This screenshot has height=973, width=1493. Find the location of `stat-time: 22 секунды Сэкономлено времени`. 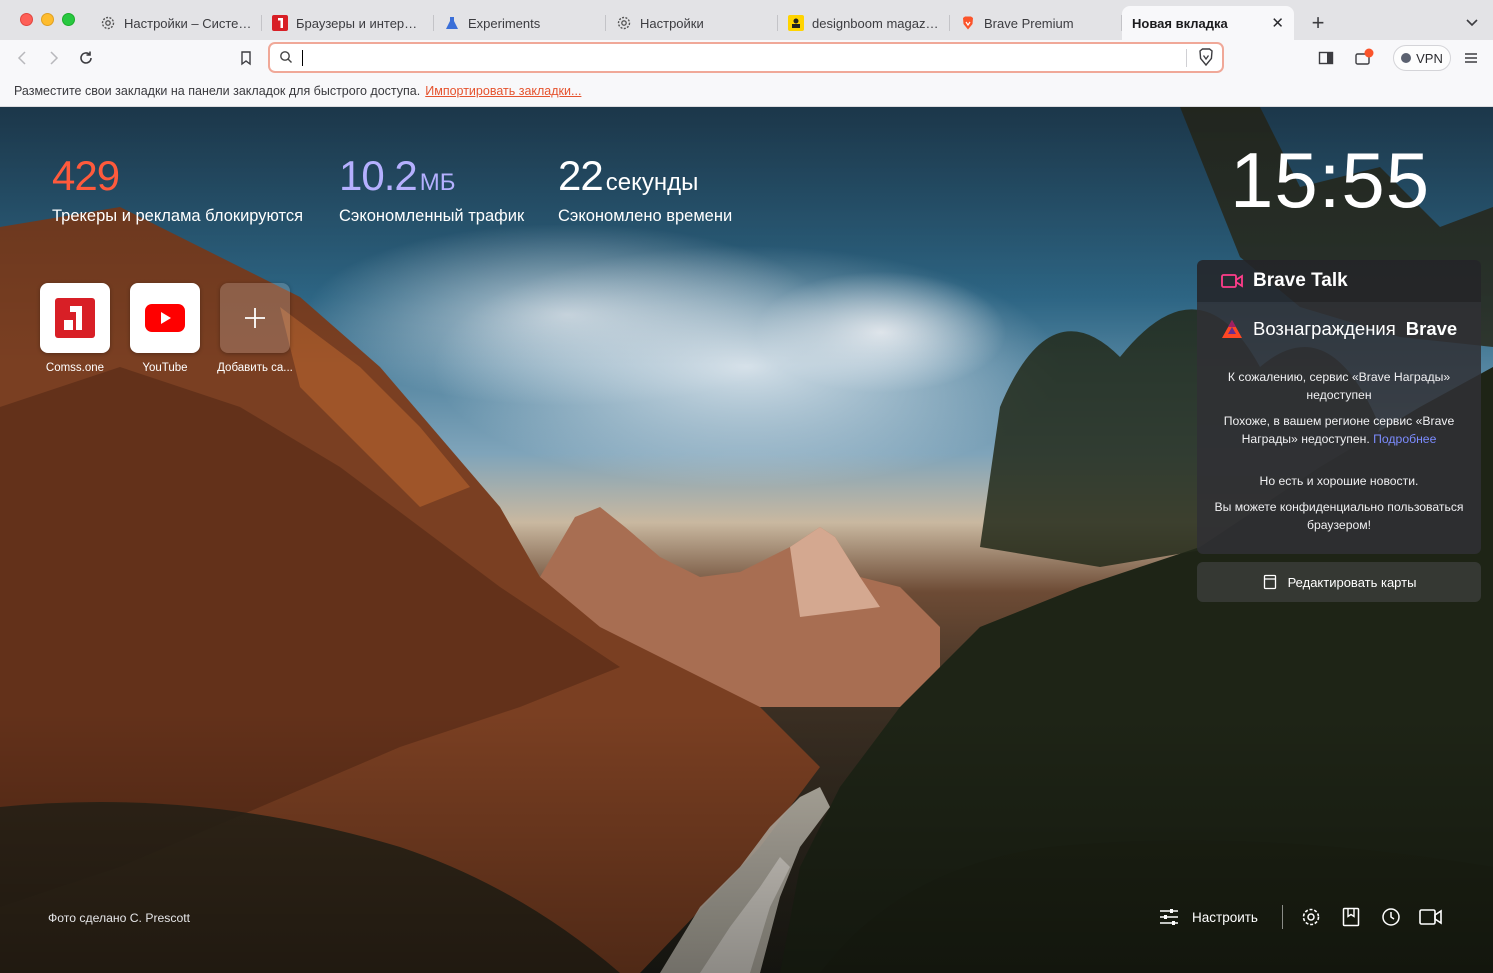

stat-time: 22 секунды Сэкономлено времени is located at coordinates (645, 189).